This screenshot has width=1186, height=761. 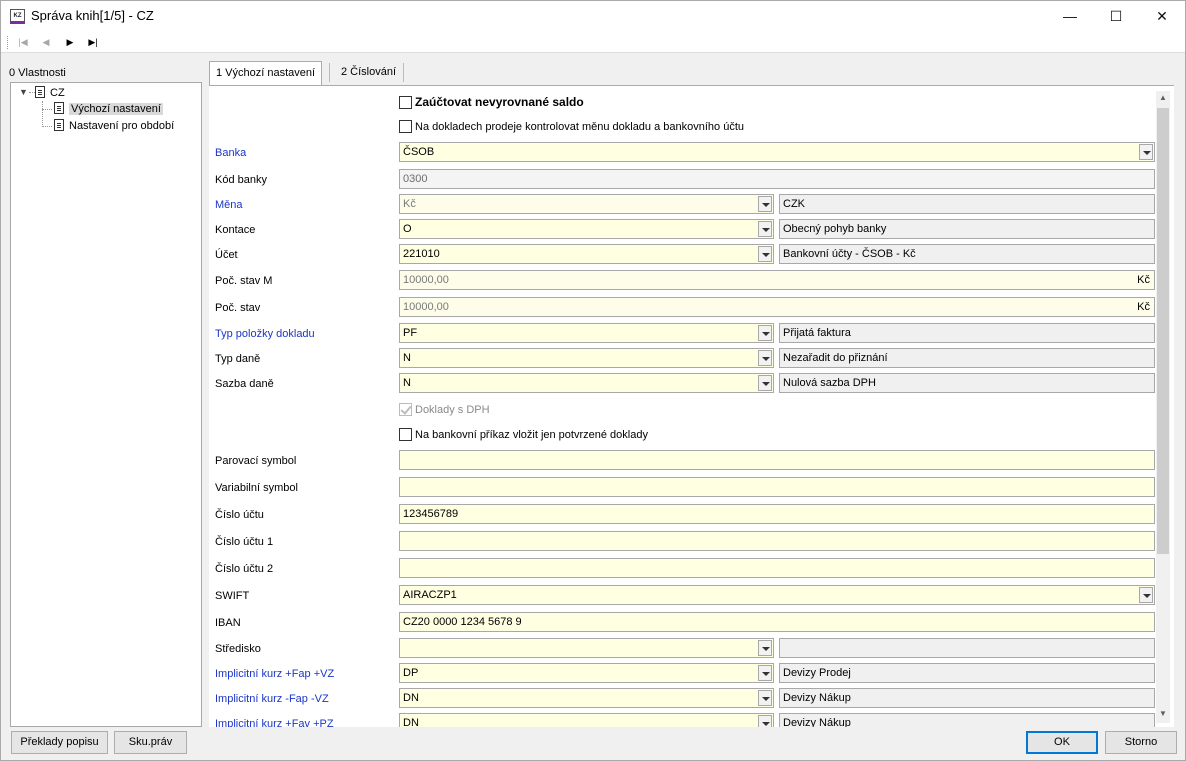 I want to click on access-rights-button: Sku.práv, so click(x=150, y=742).